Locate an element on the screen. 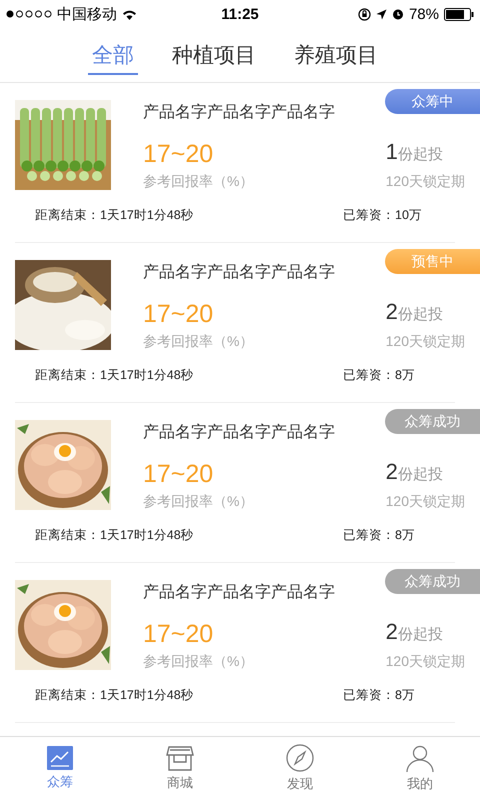 This screenshot has height=800, width=480. nav-tab: 商城 is located at coordinates (180, 768).